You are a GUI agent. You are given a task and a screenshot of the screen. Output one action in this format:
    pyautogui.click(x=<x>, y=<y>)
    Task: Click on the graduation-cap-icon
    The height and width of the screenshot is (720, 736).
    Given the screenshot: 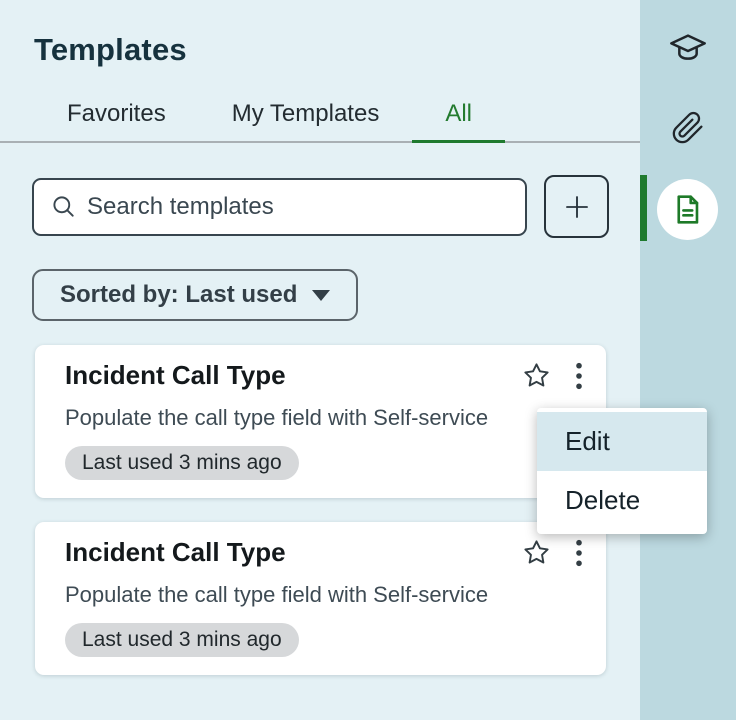 What is the action you would take?
    pyautogui.click(x=688, y=47)
    